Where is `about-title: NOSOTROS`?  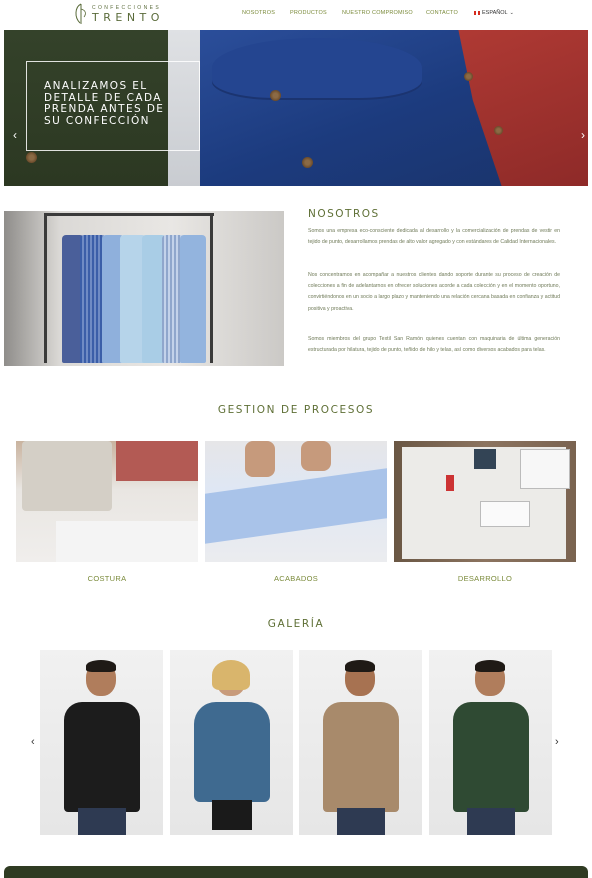
about-title: NOSOTROS is located at coordinates (344, 214).